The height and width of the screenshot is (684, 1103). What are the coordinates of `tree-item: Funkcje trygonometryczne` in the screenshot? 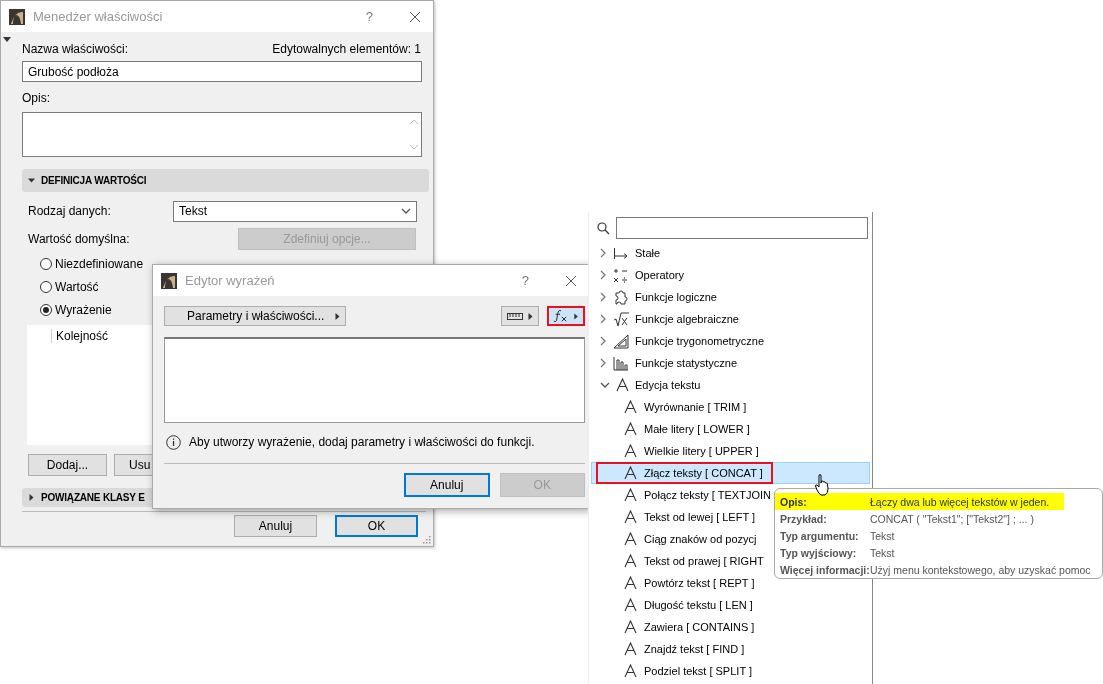 It's located at (730, 341).